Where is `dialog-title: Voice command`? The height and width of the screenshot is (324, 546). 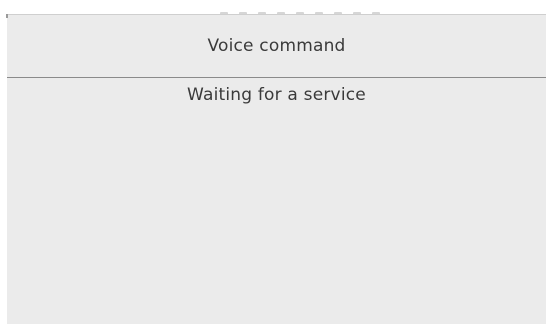
dialog-title: Voice command is located at coordinates (276, 46).